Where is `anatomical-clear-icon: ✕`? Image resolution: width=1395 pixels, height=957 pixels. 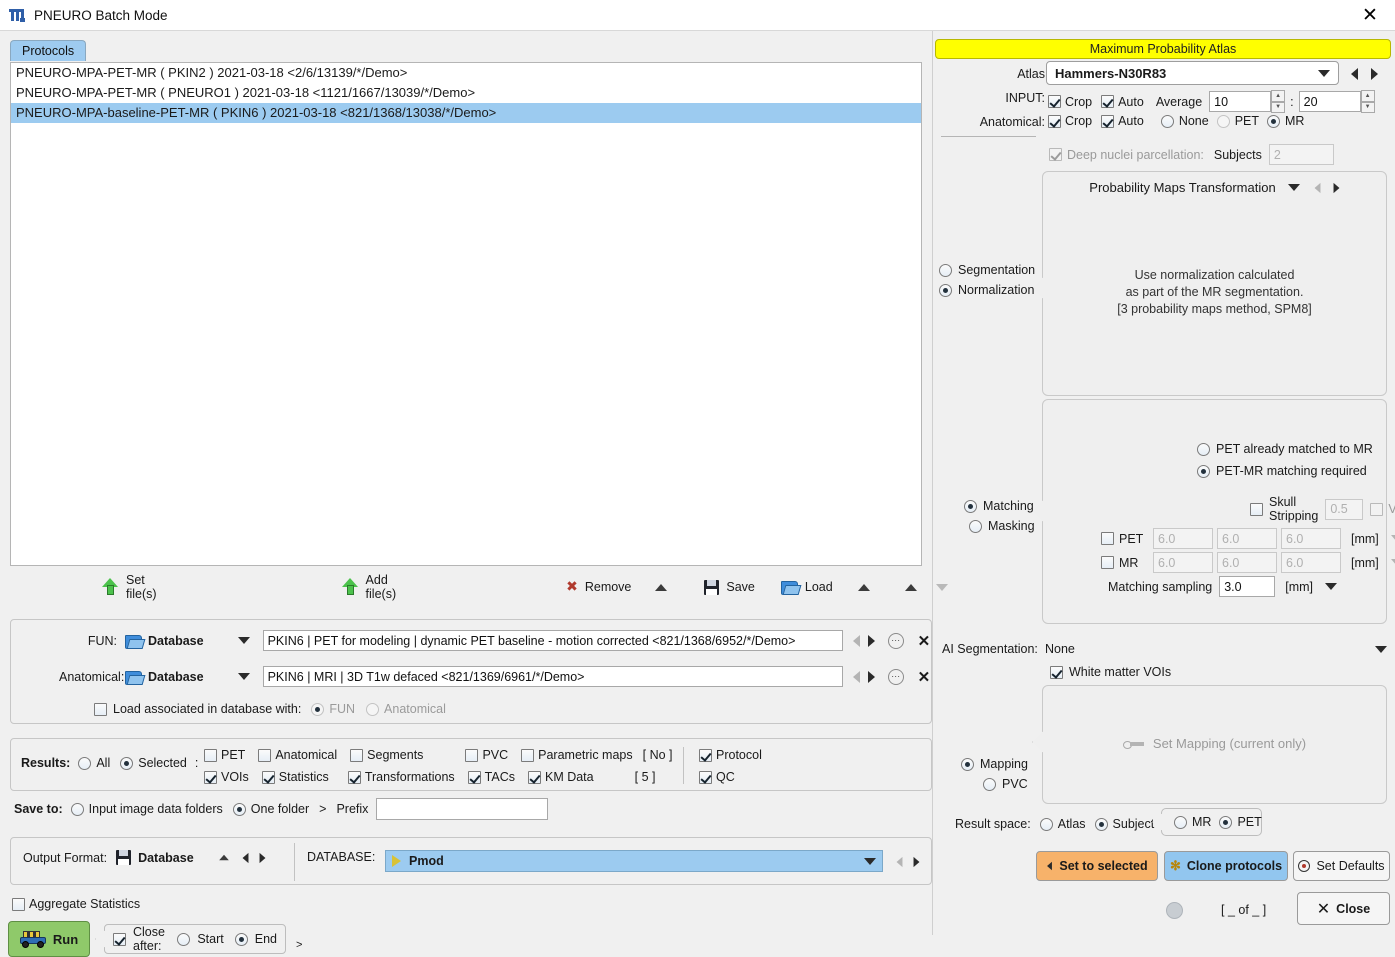 anatomical-clear-icon: ✕ is located at coordinates (924, 677).